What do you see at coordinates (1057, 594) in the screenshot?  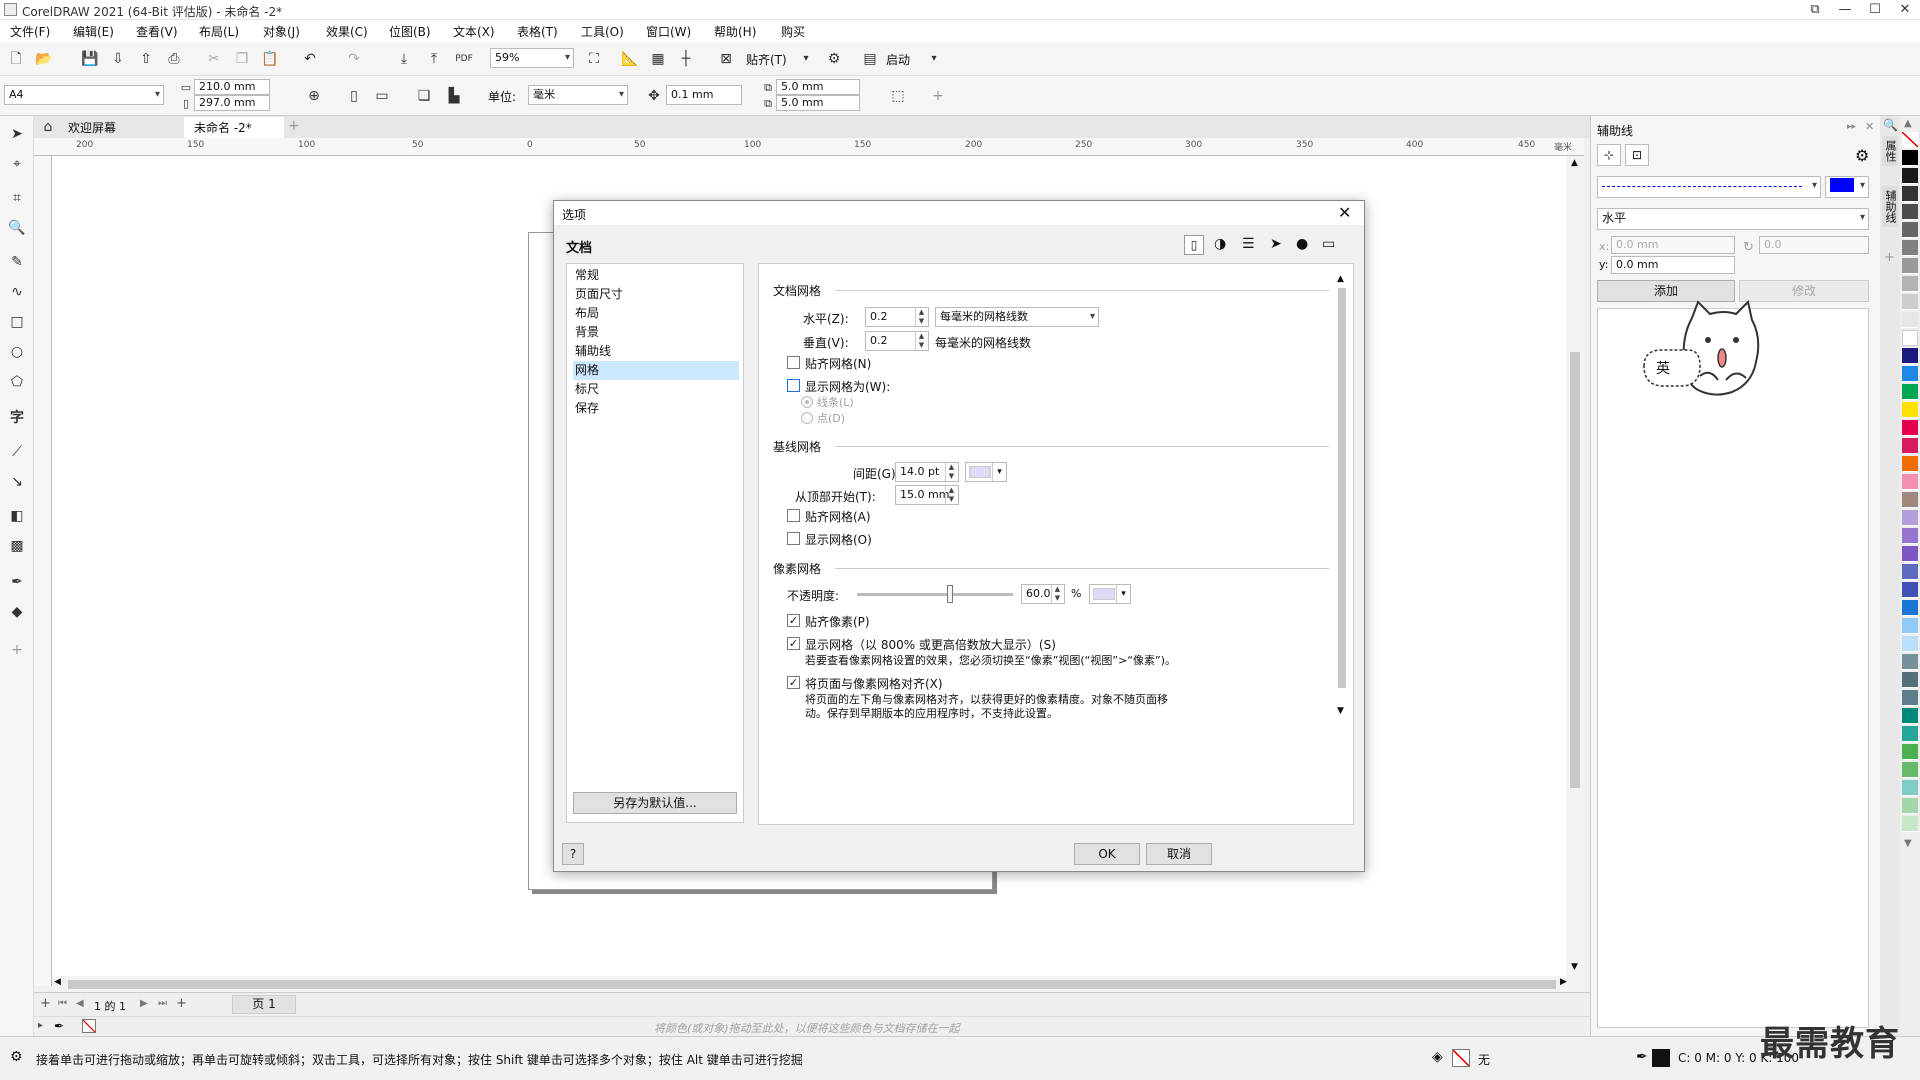 I see `opacity-spinner: ▲ ▼` at bounding box center [1057, 594].